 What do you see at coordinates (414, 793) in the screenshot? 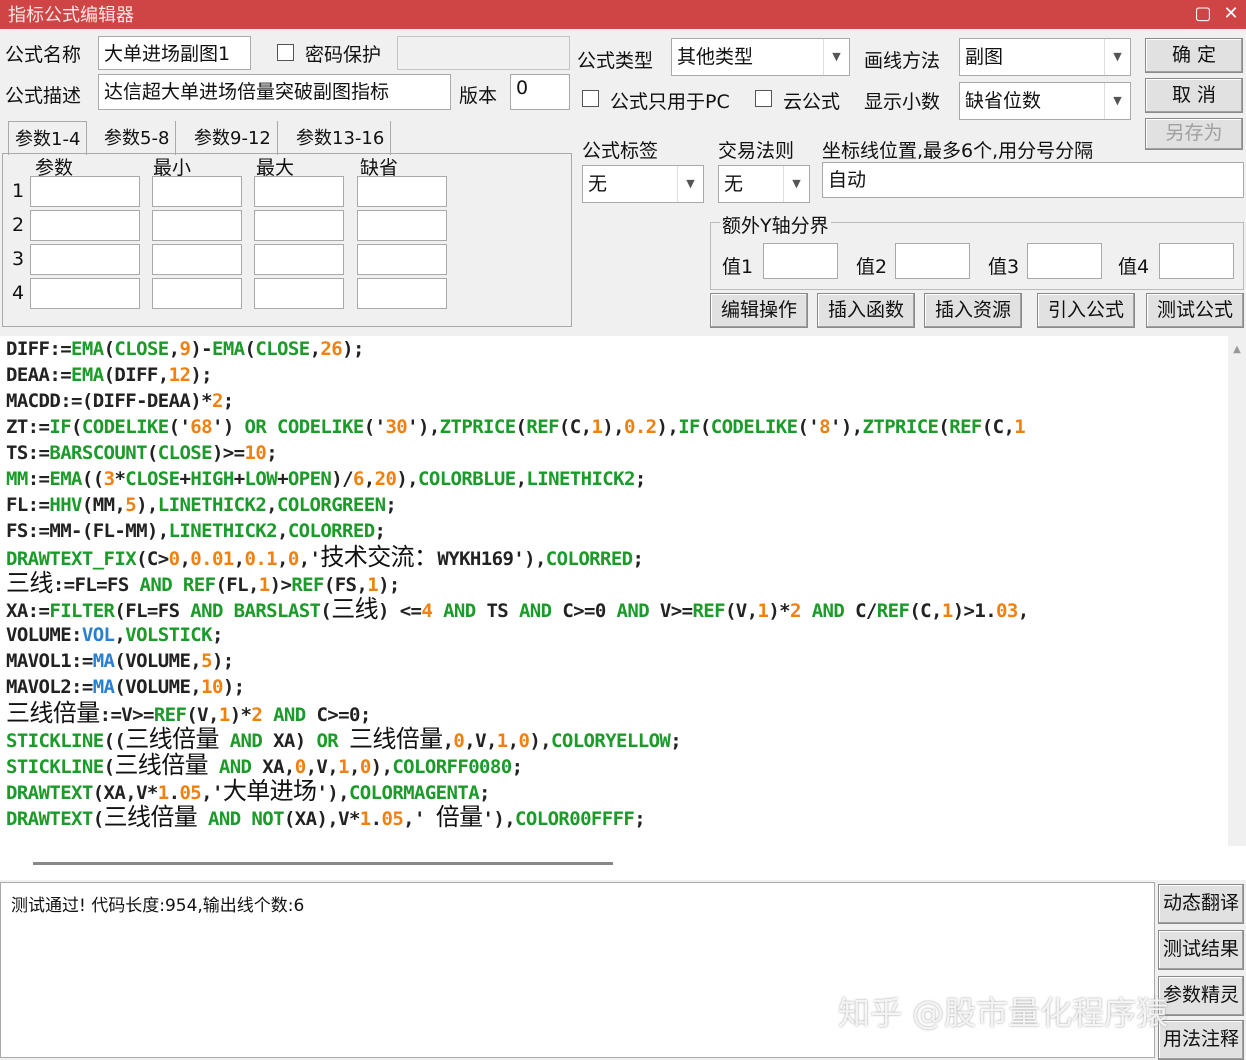
I see `code-token: COLORMAGENTA` at bounding box center [414, 793].